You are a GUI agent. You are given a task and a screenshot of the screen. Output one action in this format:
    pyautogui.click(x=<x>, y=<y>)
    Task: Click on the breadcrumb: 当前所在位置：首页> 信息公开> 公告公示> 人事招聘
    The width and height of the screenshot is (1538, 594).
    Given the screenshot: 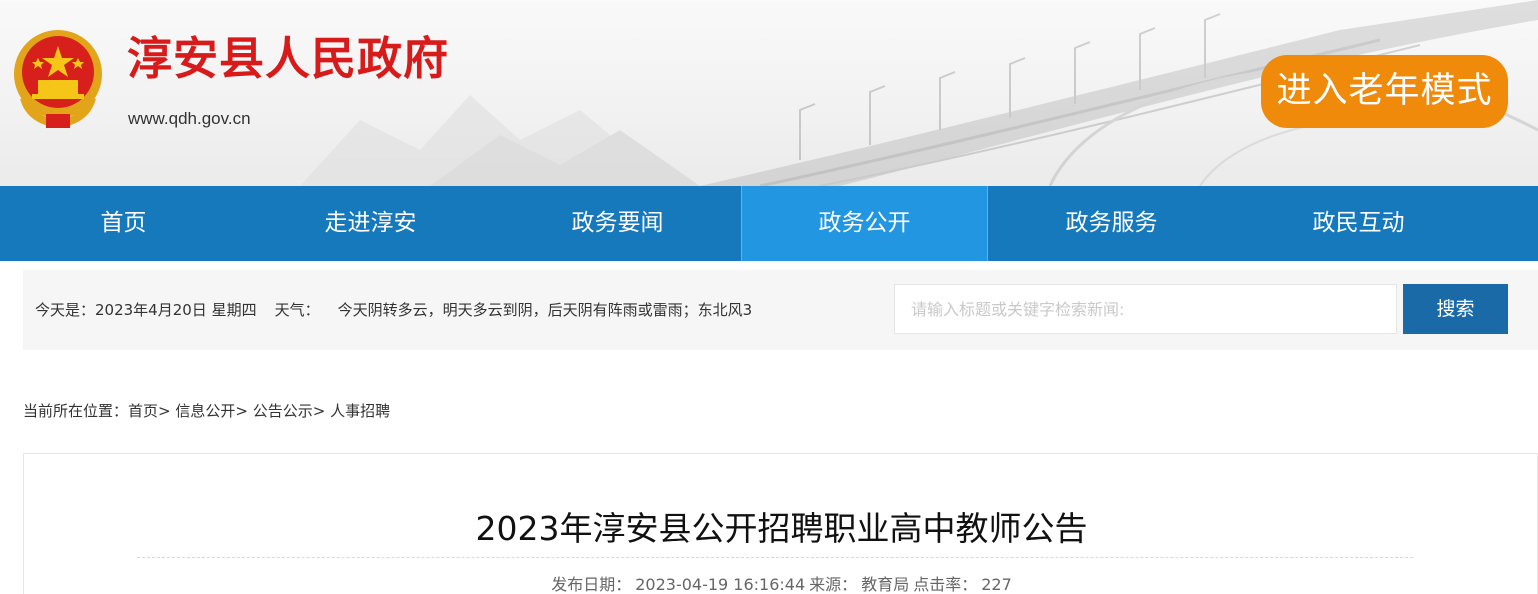 What is the action you would take?
    pyautogui.click(x=206, y=410)
    